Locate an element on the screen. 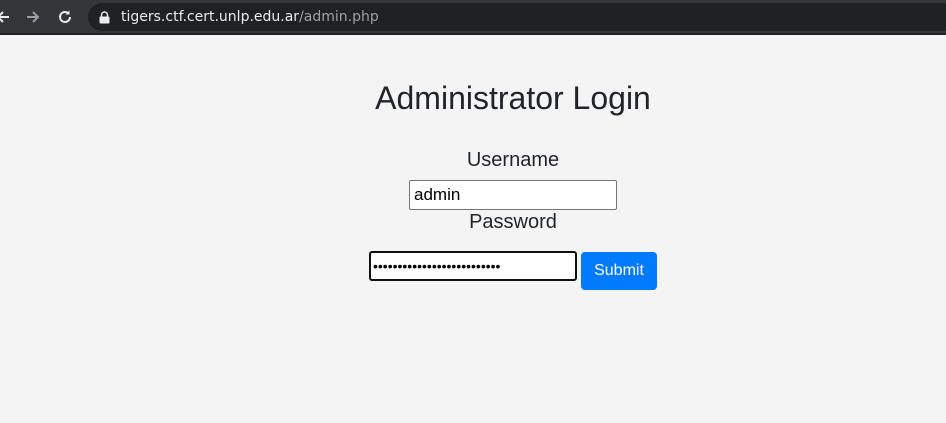 This screenshot has height=423, width=946. reload-button is located at coordinates (65, 17).